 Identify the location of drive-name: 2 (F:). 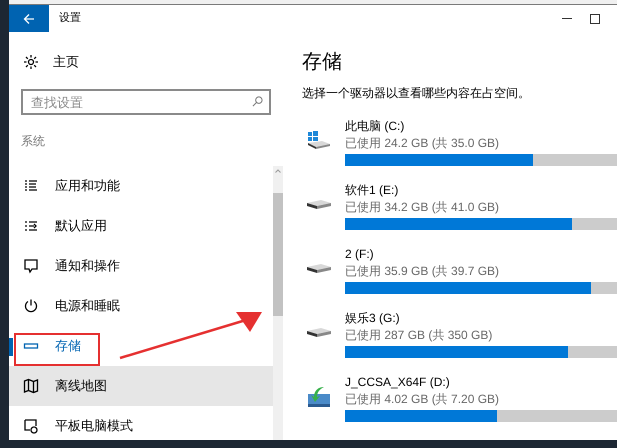
(359, 254).